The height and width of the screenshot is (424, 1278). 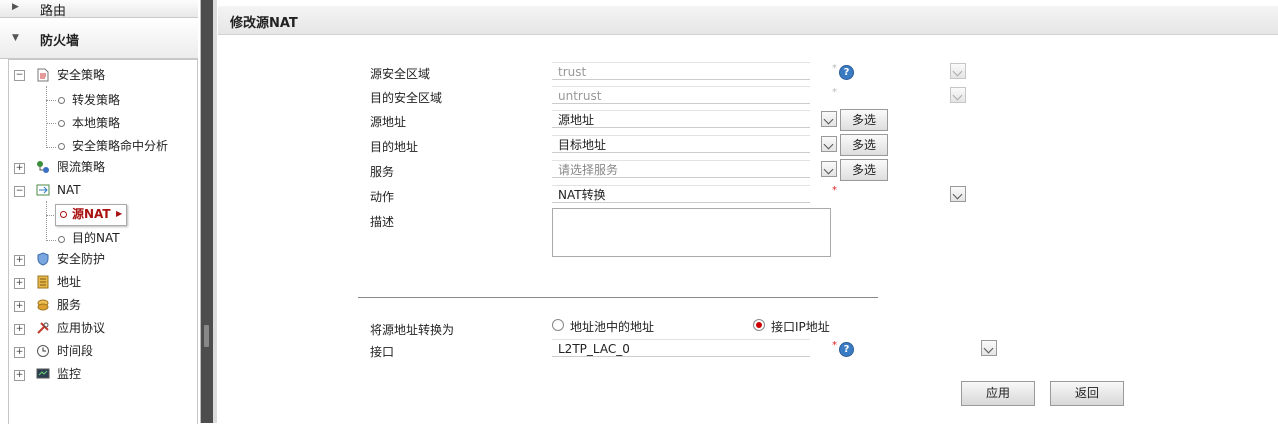 I want to click on nav-section-label: 路由, so click(x=53, y=11).